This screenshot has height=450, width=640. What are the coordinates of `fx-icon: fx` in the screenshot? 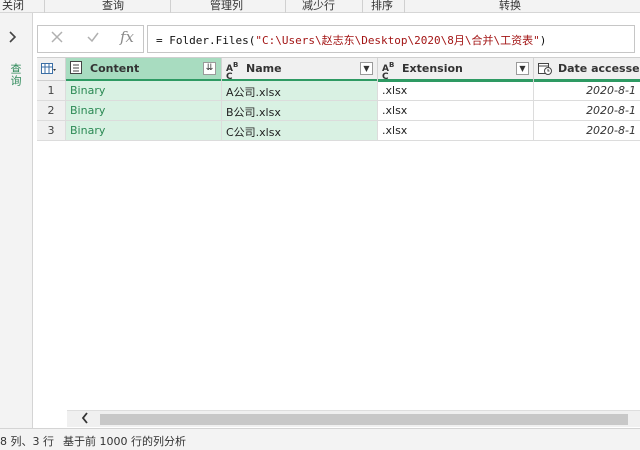 It's located at (127, 37).